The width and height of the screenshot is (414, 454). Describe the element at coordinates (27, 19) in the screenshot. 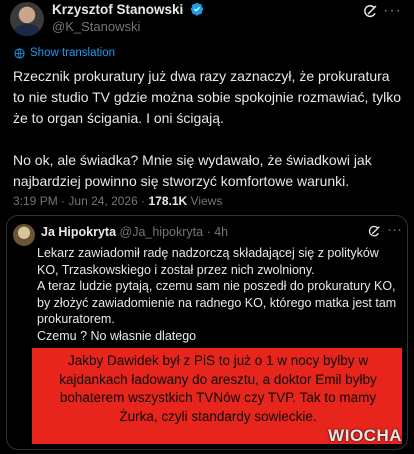

I see `author-avatar` at that location.